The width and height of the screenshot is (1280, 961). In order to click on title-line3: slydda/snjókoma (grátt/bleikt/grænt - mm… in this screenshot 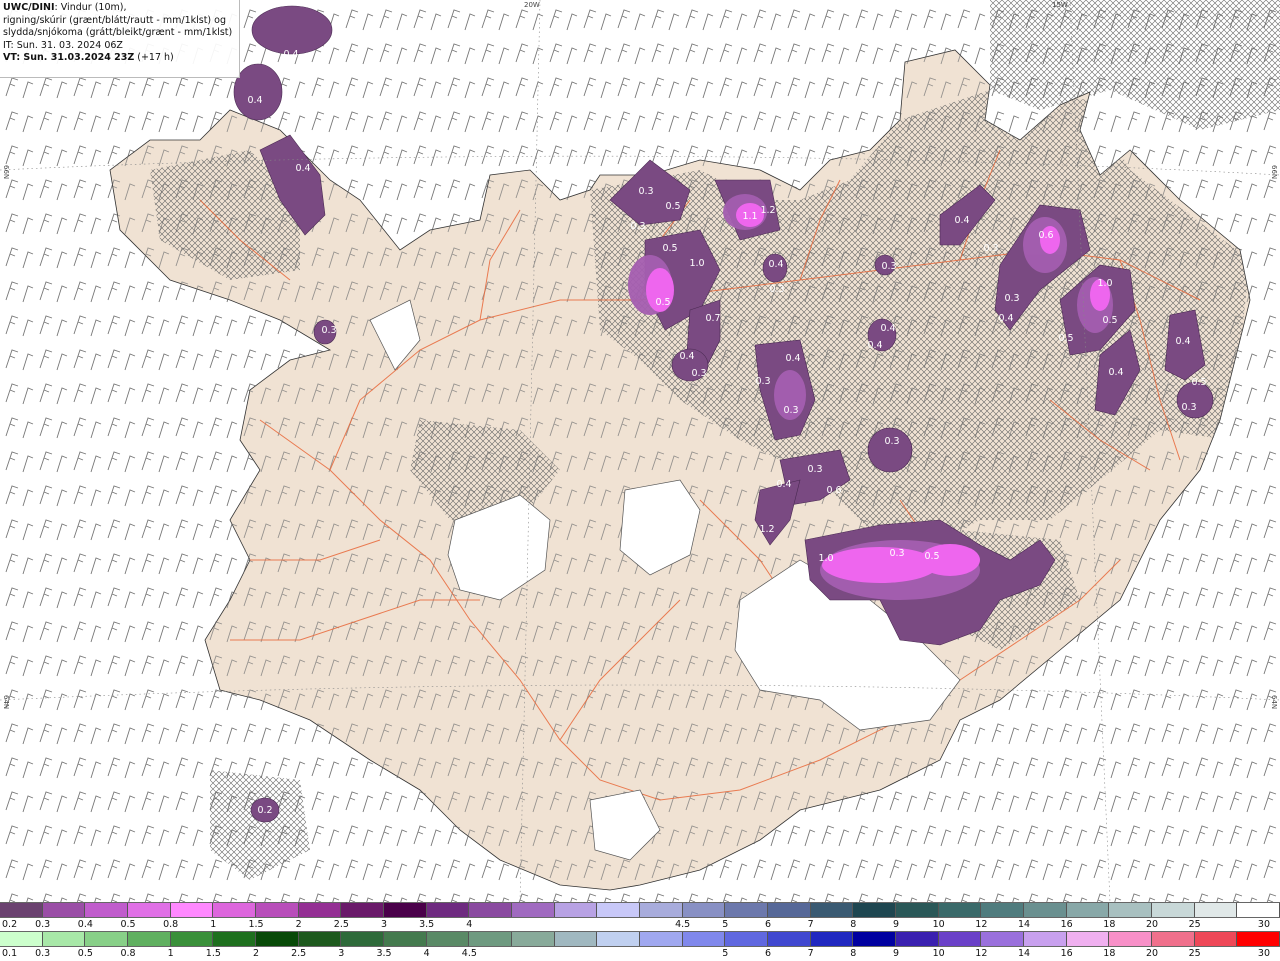, I will do `click(118, 32)`.